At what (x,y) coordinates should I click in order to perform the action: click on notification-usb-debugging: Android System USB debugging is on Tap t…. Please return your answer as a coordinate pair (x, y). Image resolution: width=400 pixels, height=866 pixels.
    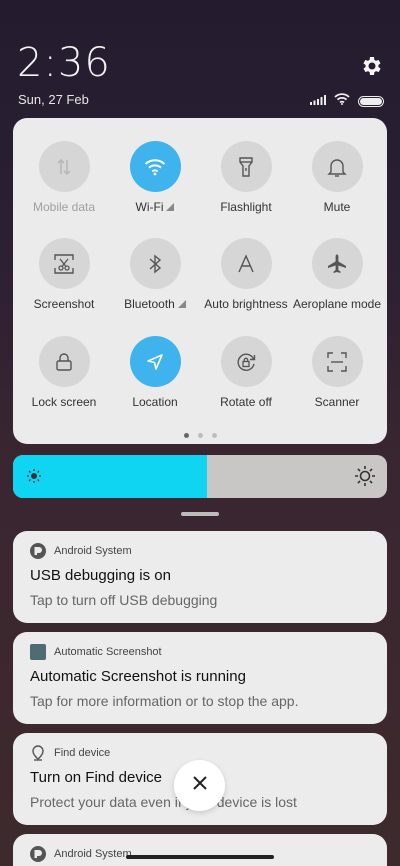
    Looking at the image, I should click on (200, 577).